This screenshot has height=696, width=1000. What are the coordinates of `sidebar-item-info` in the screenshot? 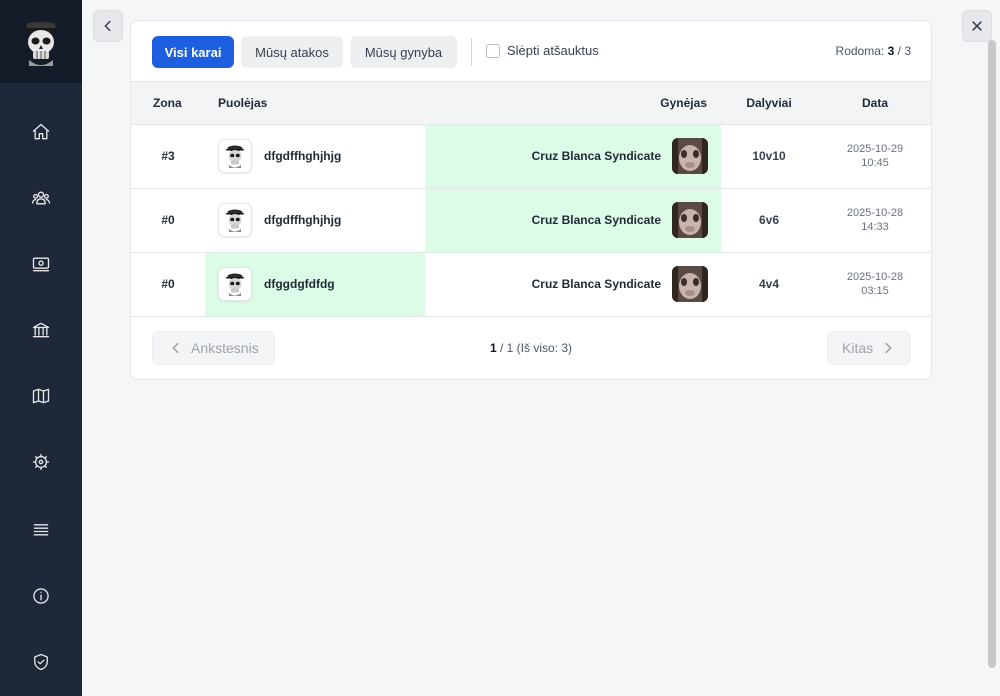 It's located at (41, 596).